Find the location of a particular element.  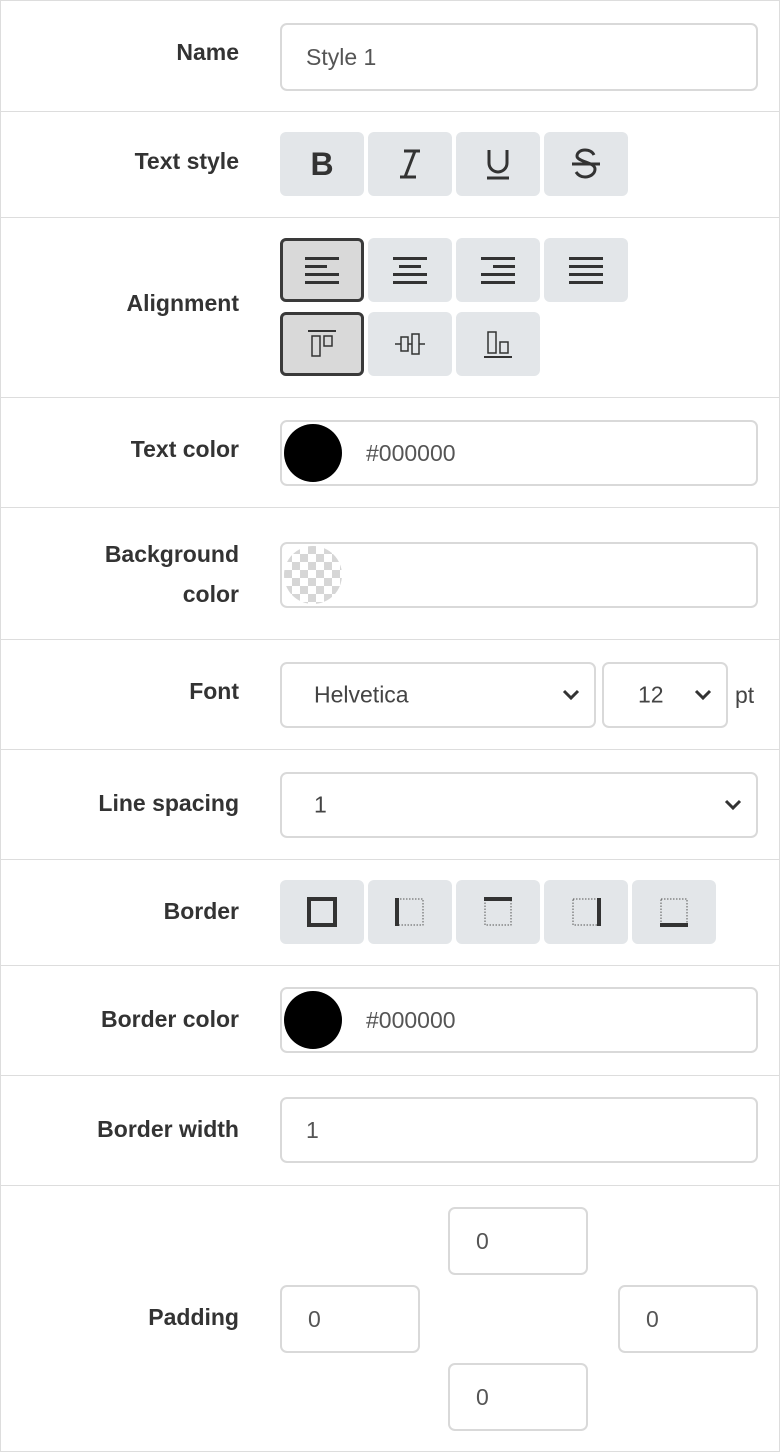

align-right-icon is located at coordinates (498, 270).